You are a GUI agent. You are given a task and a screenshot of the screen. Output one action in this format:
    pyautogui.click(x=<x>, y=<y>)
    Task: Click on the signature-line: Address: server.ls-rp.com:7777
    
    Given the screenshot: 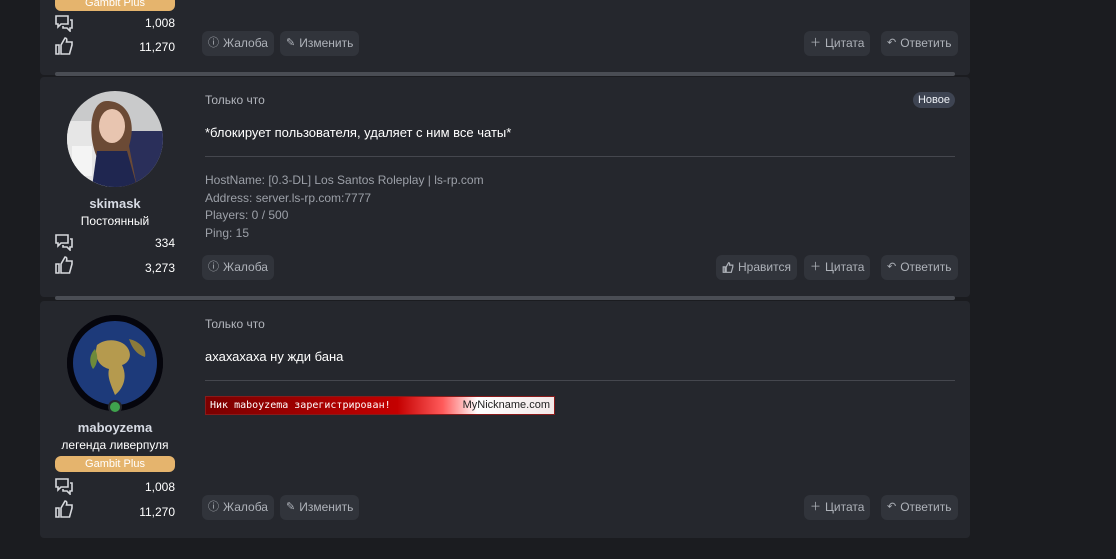 What is the action you would take?
    pyautogui.click(x=288, y=197)
    